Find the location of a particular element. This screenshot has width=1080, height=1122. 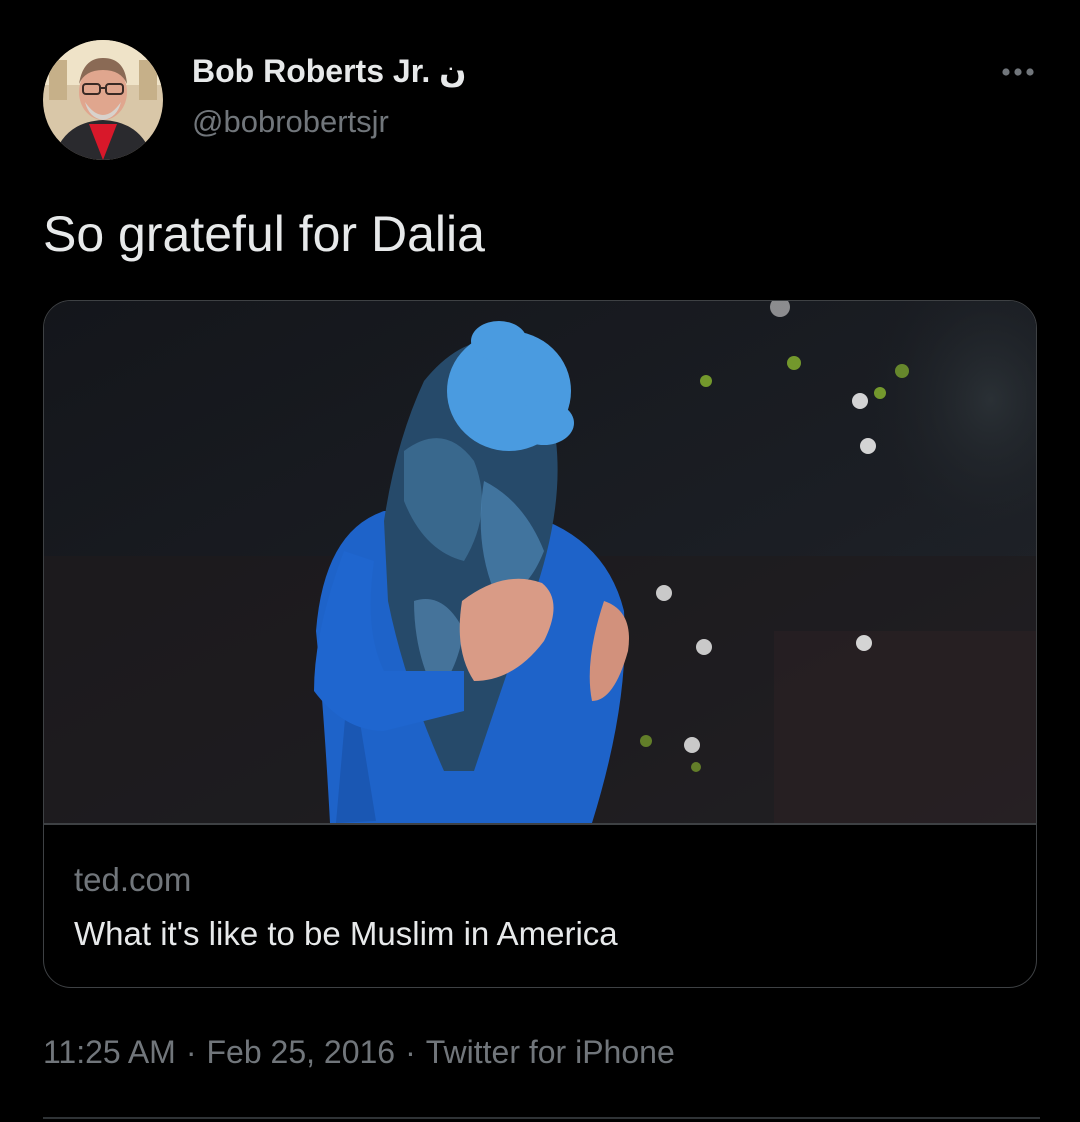

card-divider is located at coordinates (540, 824).